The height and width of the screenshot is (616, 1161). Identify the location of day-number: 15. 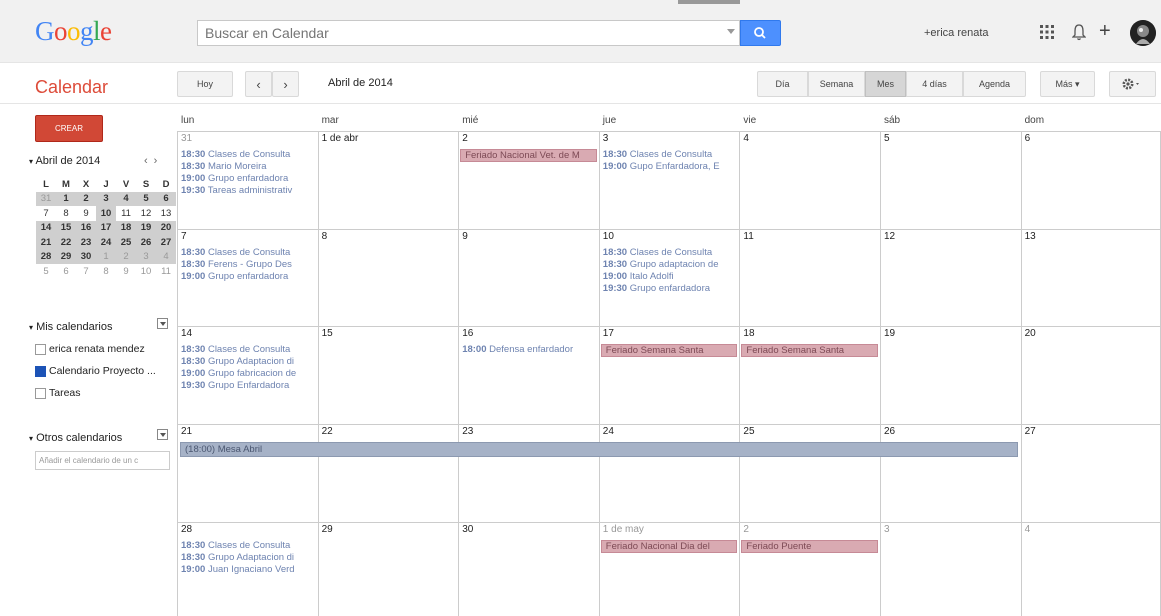
(327, 333).